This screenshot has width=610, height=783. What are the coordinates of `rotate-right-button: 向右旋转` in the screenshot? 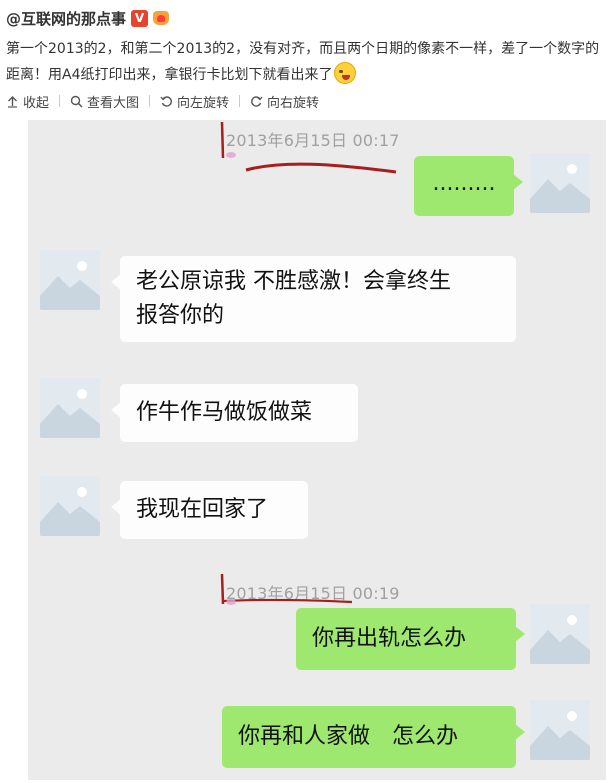 It's located at (284, 101).